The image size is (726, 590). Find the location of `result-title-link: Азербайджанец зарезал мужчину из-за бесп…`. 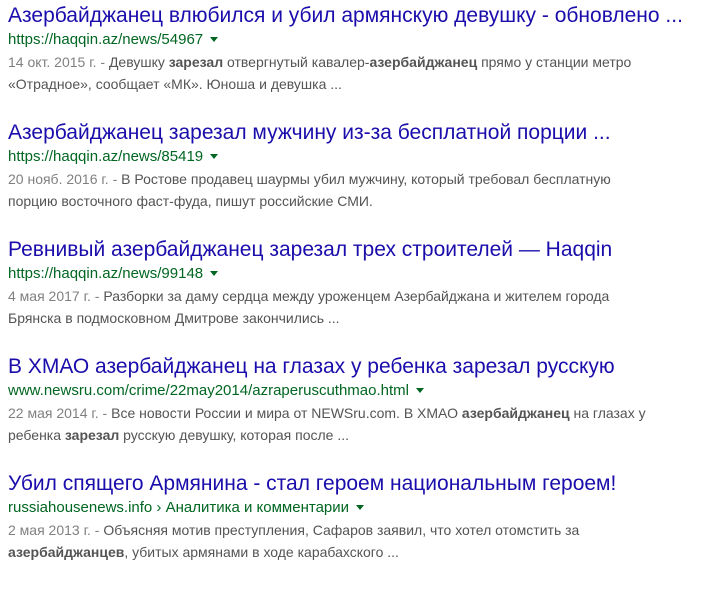

result-title-link: Азербайджанец зарезал мужчину из-за бесп… is located at coordinates (366, 133).